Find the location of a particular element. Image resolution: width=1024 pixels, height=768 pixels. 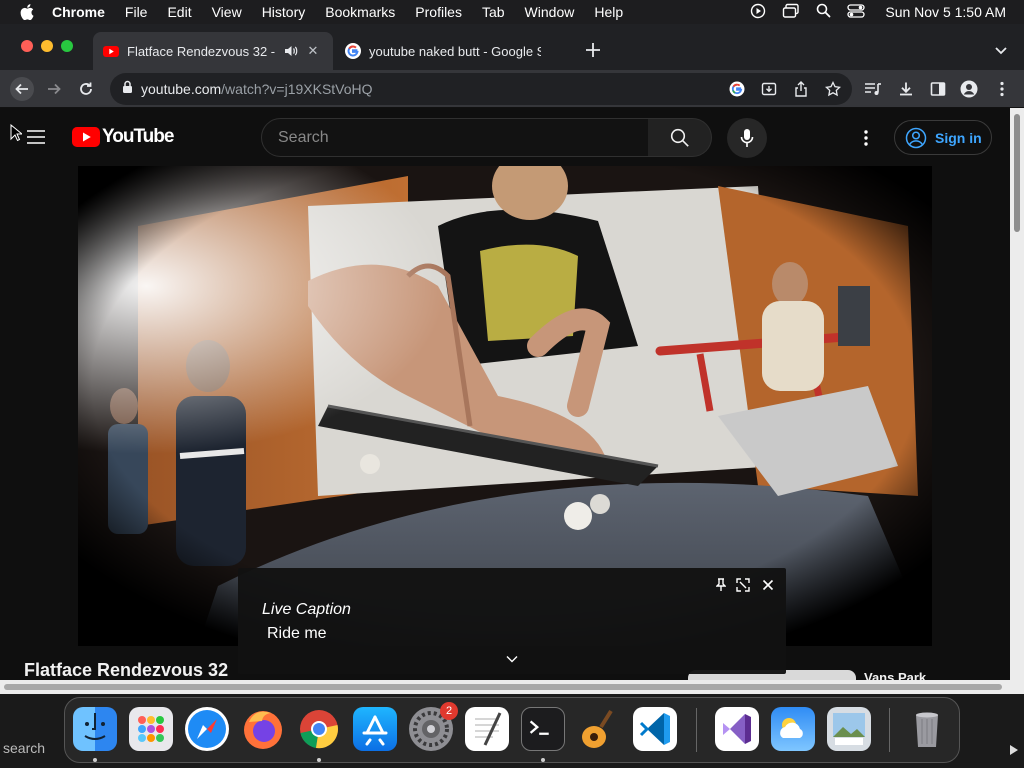

settings-notification-badge: 2 is located at coordinates (449, 711).